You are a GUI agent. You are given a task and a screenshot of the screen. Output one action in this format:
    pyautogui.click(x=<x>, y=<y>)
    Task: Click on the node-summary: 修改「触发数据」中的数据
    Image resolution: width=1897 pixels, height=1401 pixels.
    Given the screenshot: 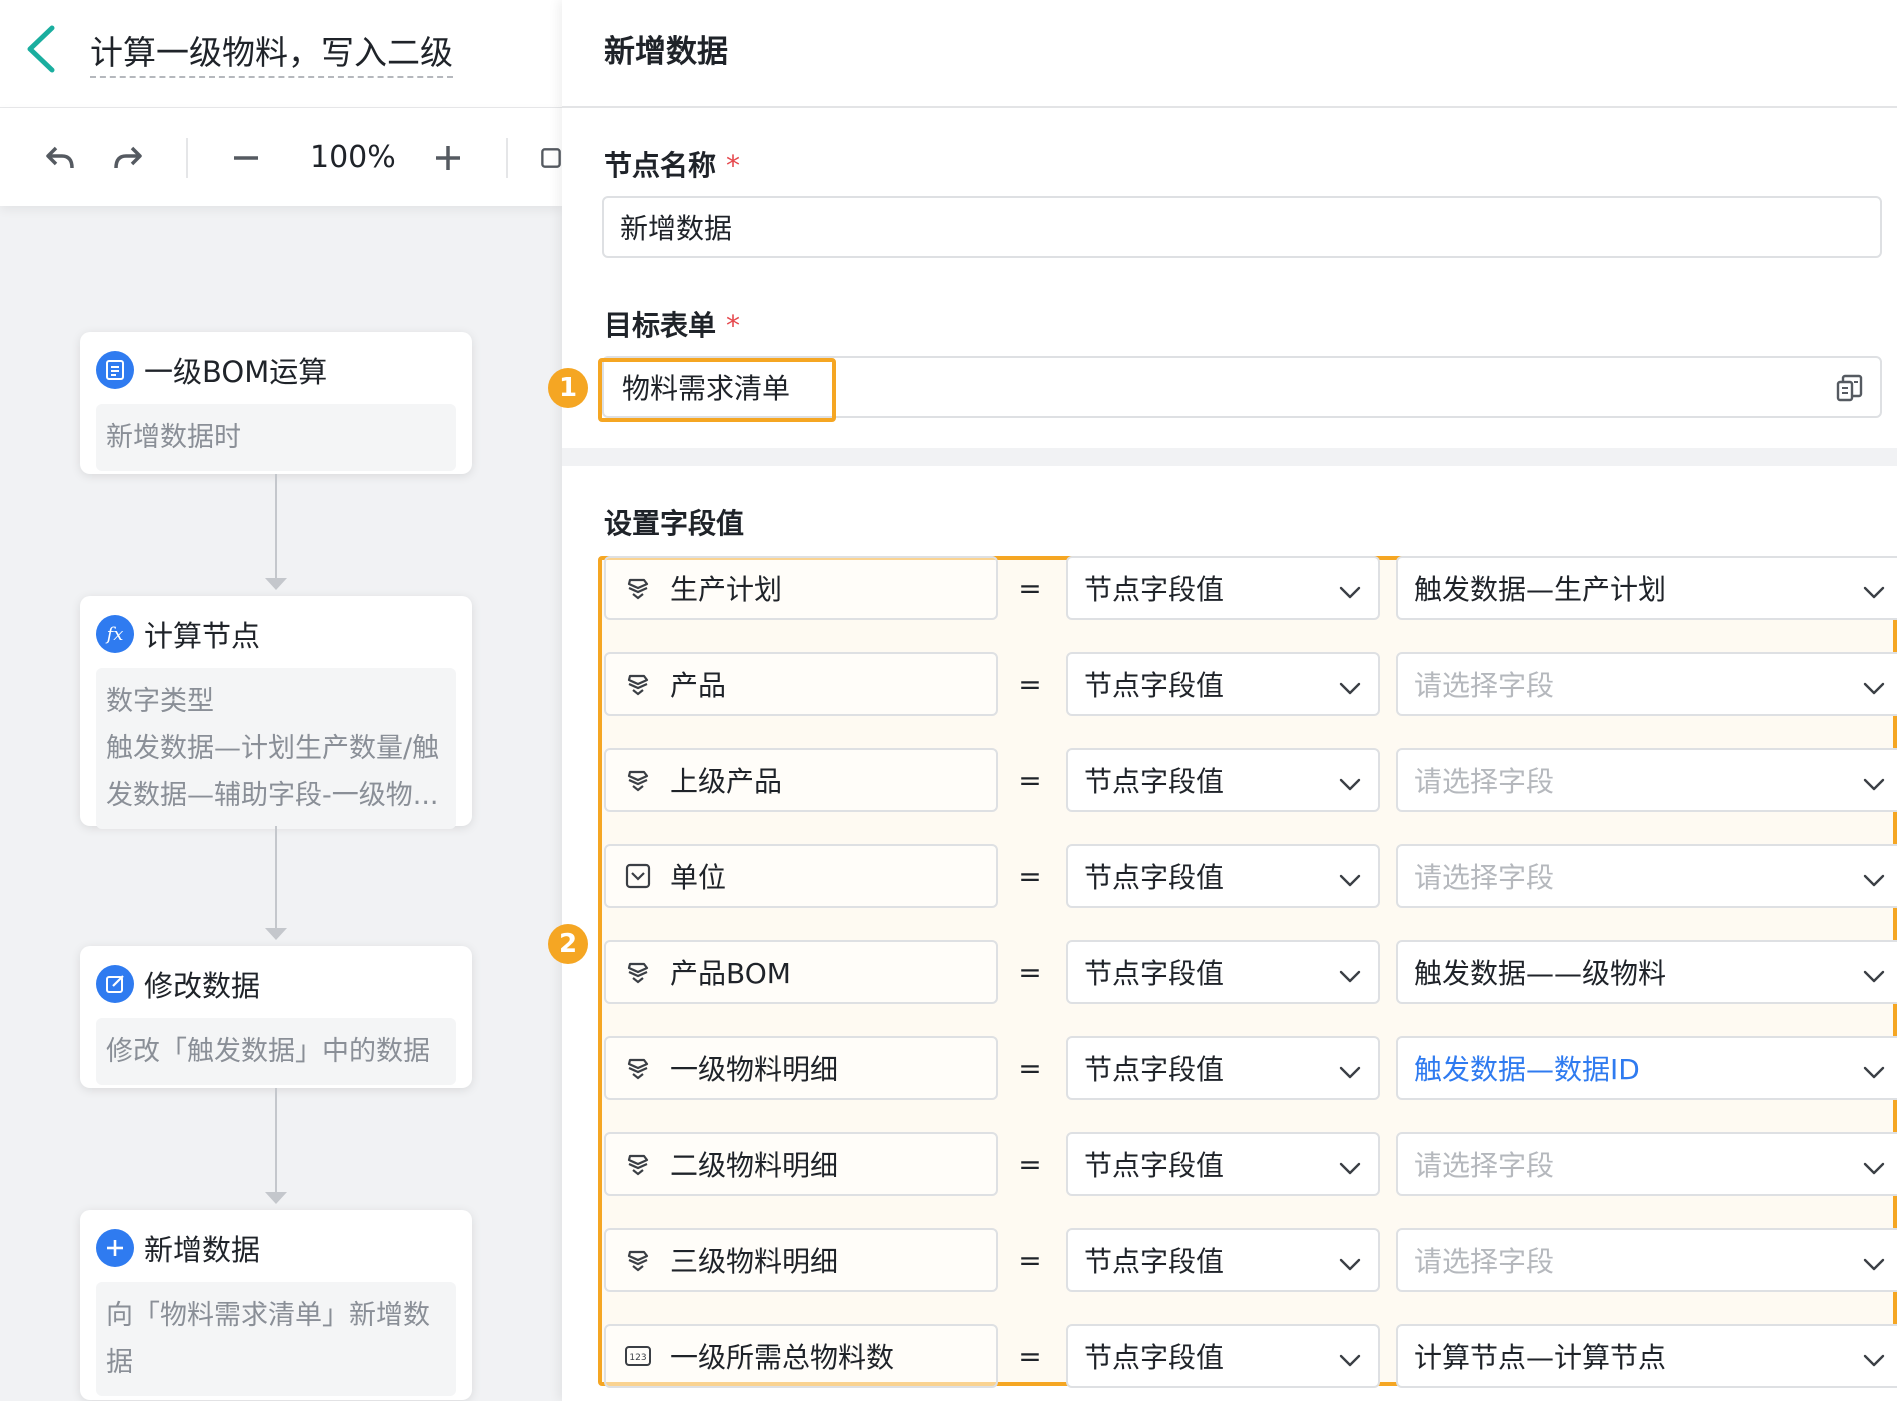 What is the action you would take?
    pyautogui.click(x=276, y=1051)
    